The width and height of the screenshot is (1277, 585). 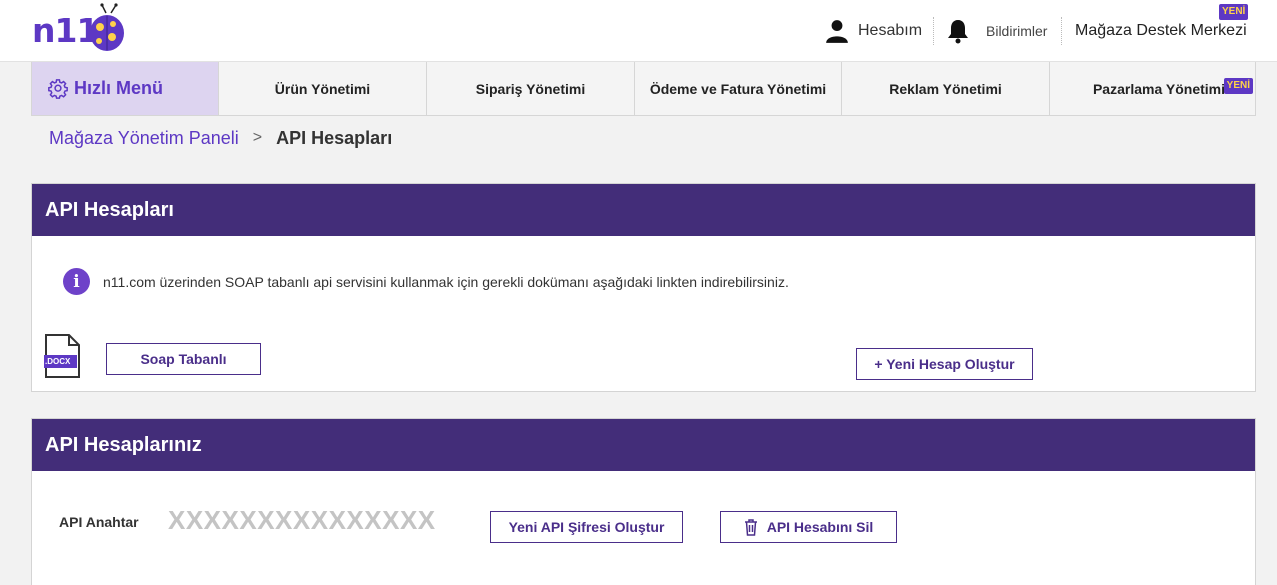 What do you see at coordinates (334, 137) in the screenshot?
I see `breadcrumb-current: API Hesapları` at bounding box center [334, 137].